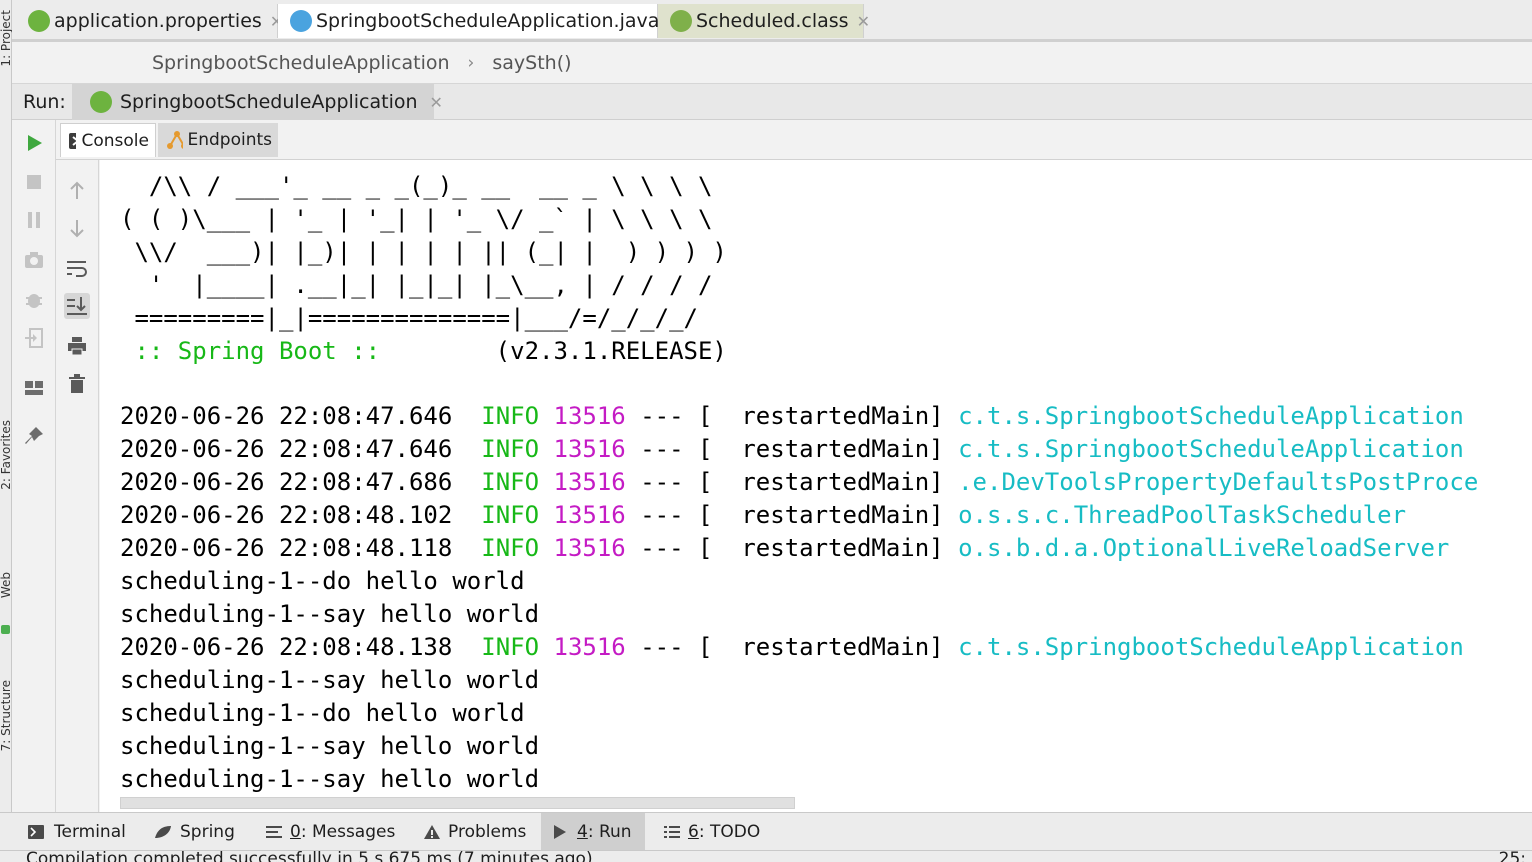  I want to click on soft-wrap-button, so click(77, 268).